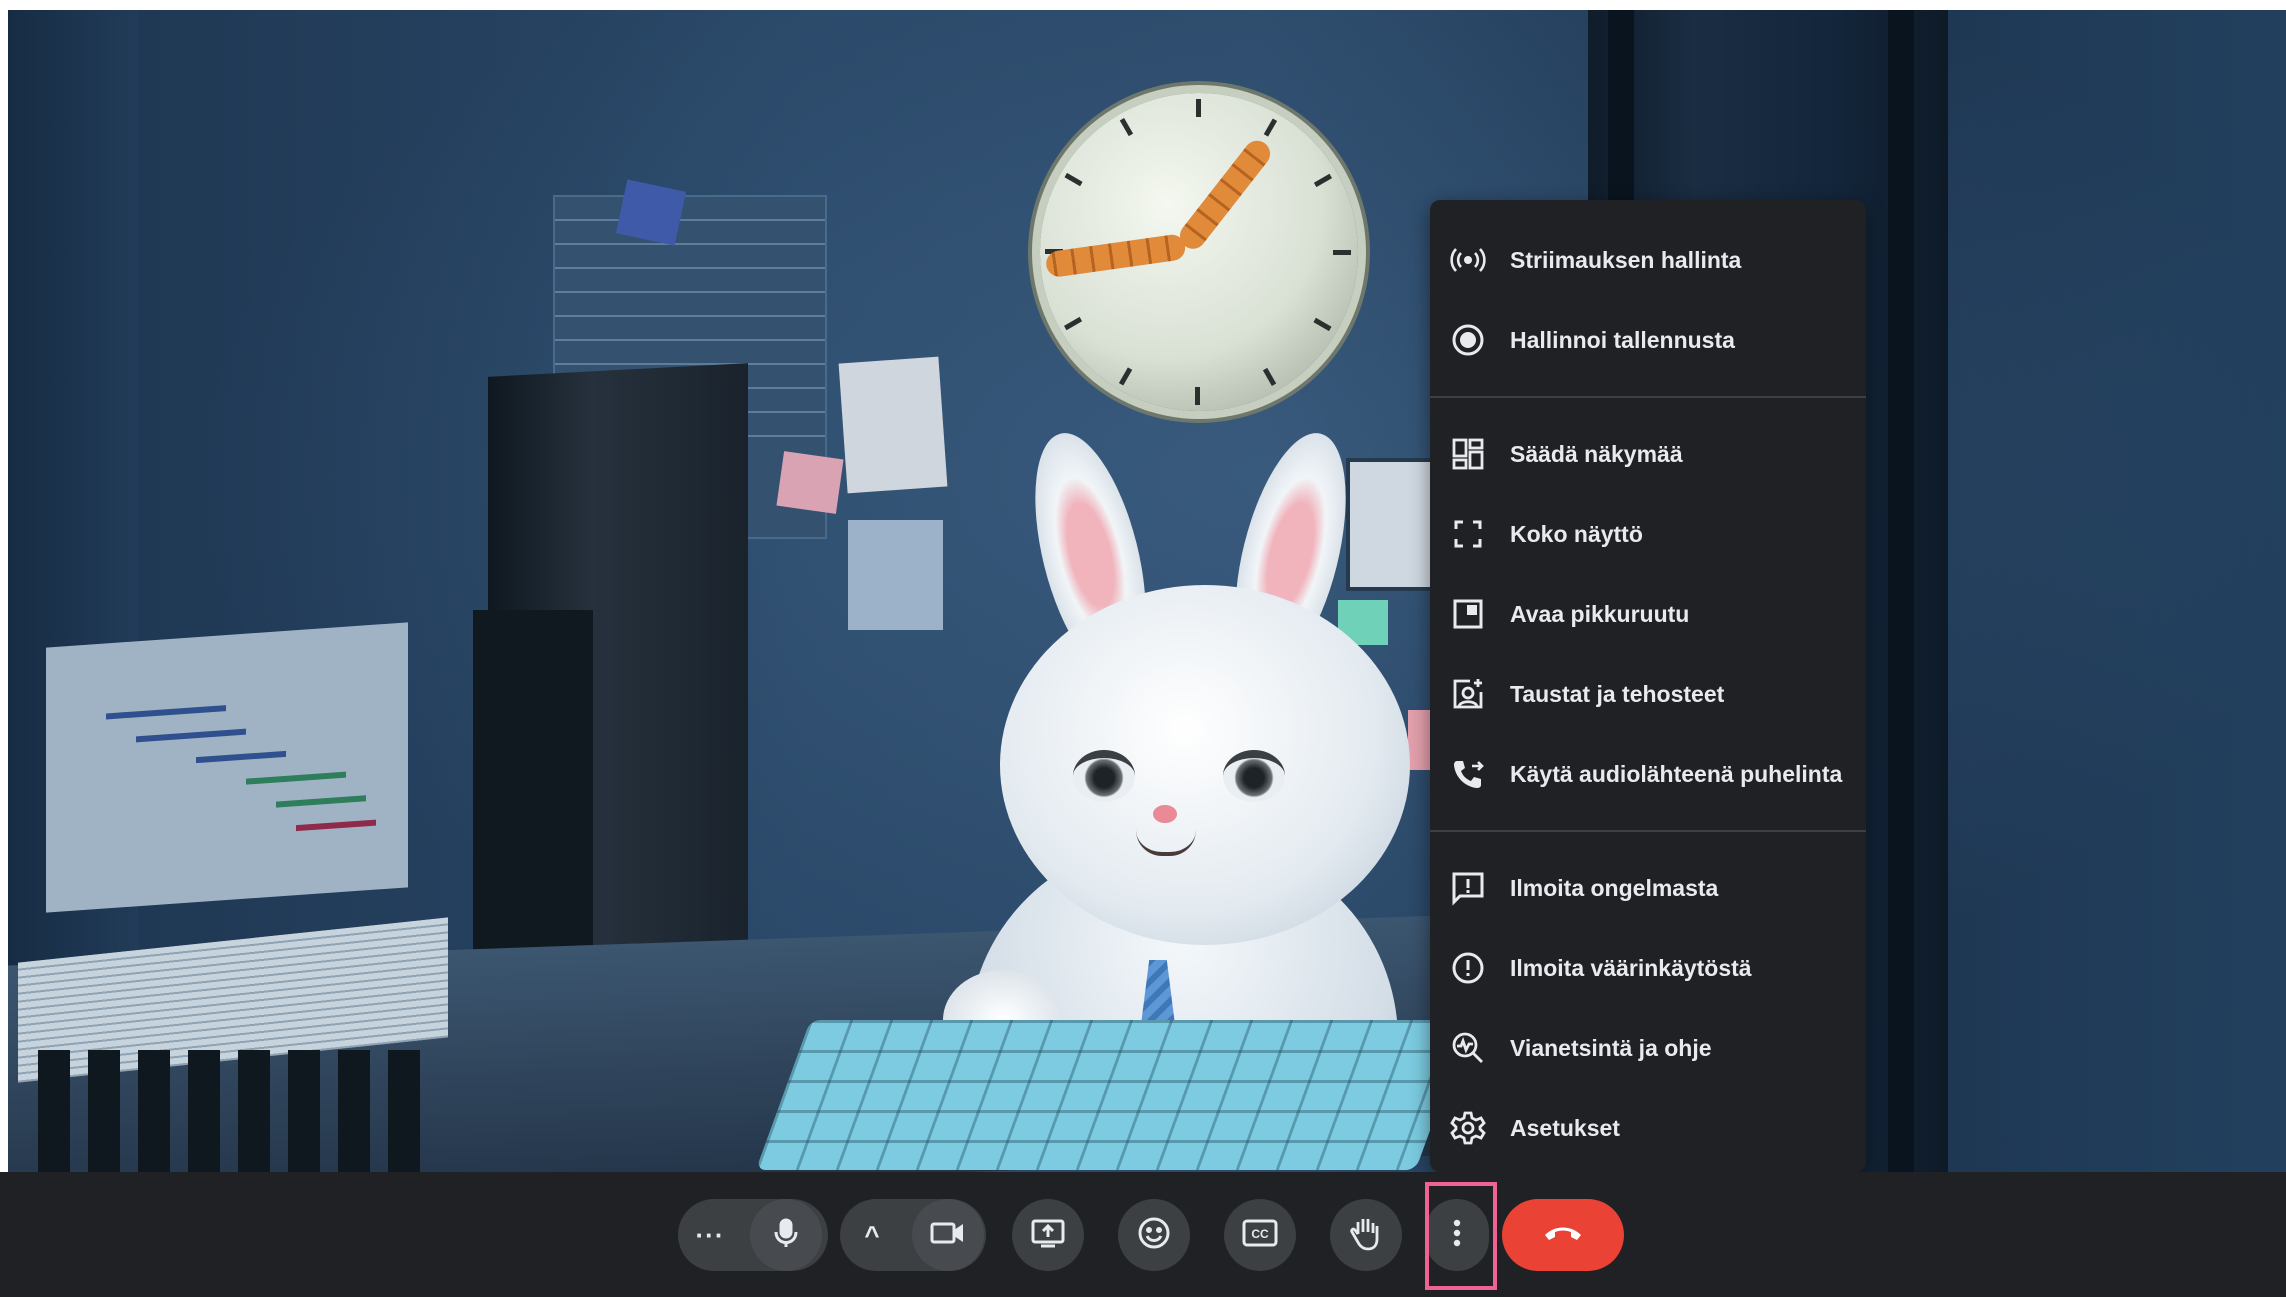 This screenshot has height=1297, width=2286. Describe the element at coordinates (1468, 968) in the screenshot. I see `report-abuse-icon` at that location.